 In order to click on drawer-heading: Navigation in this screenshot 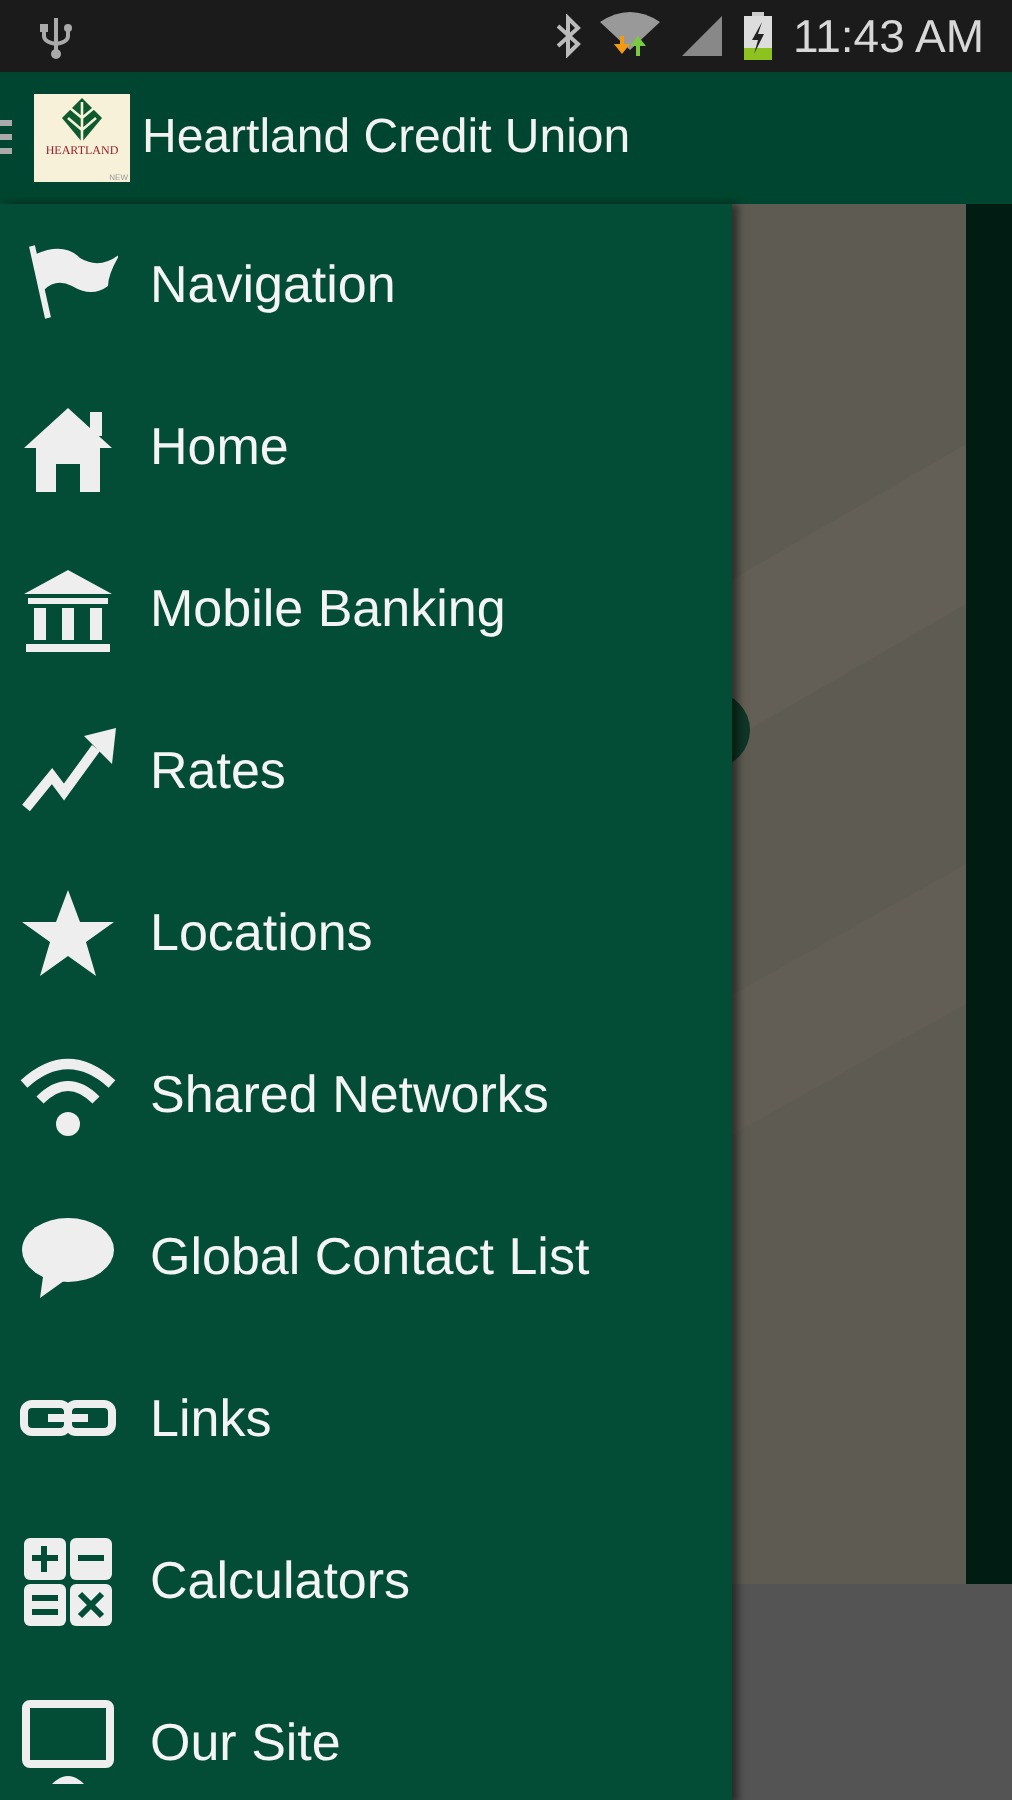, I will do `click(273, 285)`.